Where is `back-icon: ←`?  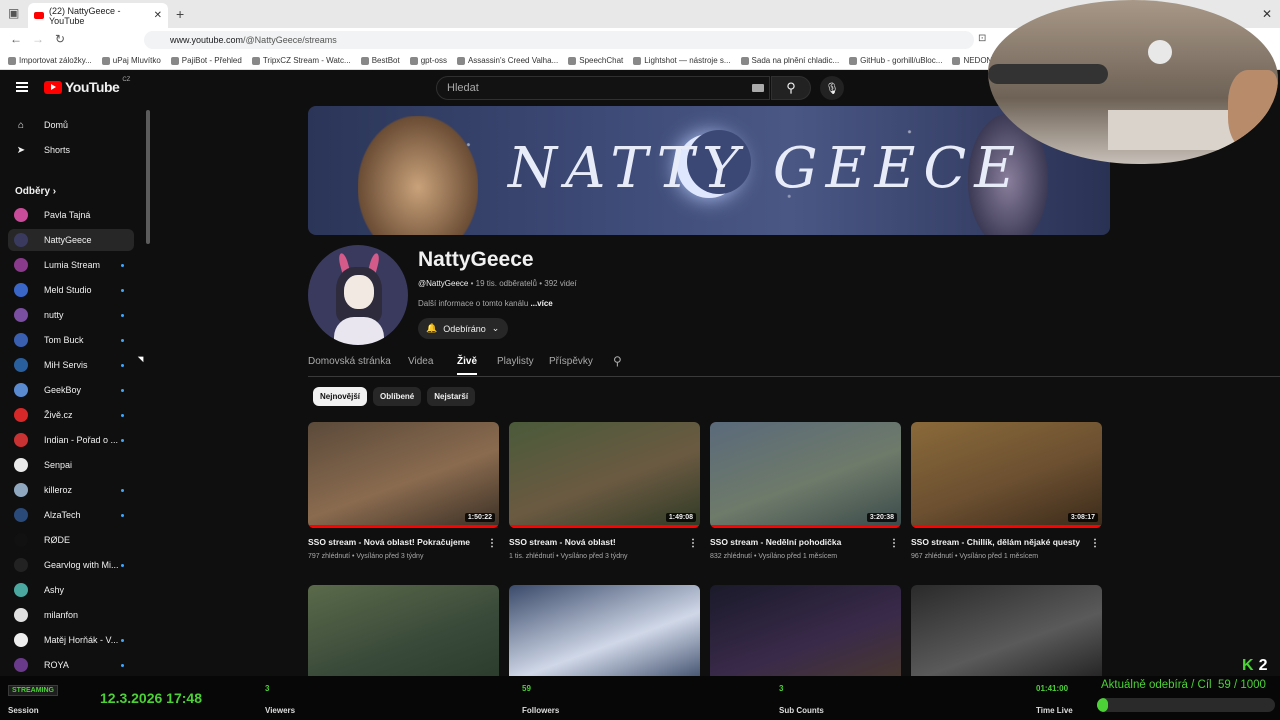
back-icon: ← is located at coordinates (16, 39).